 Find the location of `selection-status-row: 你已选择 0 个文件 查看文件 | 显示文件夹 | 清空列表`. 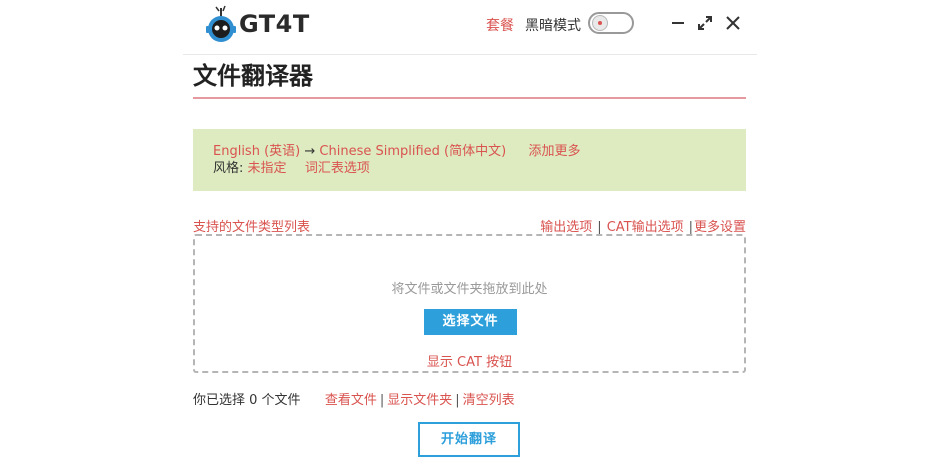

selection-status-row: 你已选择 0 个文件 查看文件 | 显示文件夹 | 清空列表 is located at coordinates (354, 398).